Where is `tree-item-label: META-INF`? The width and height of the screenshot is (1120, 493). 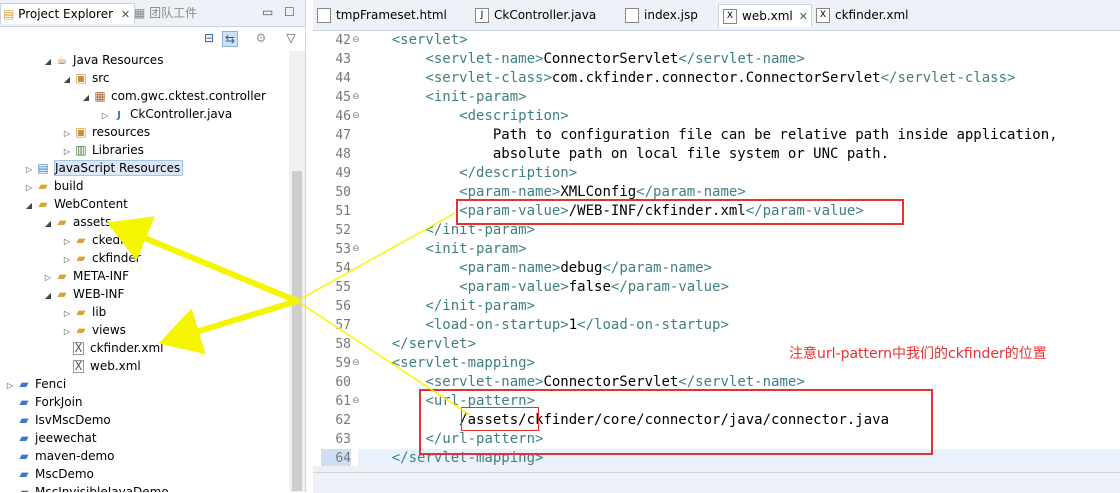
tree-item-label: META-INF is located at coordinates (101, 276).